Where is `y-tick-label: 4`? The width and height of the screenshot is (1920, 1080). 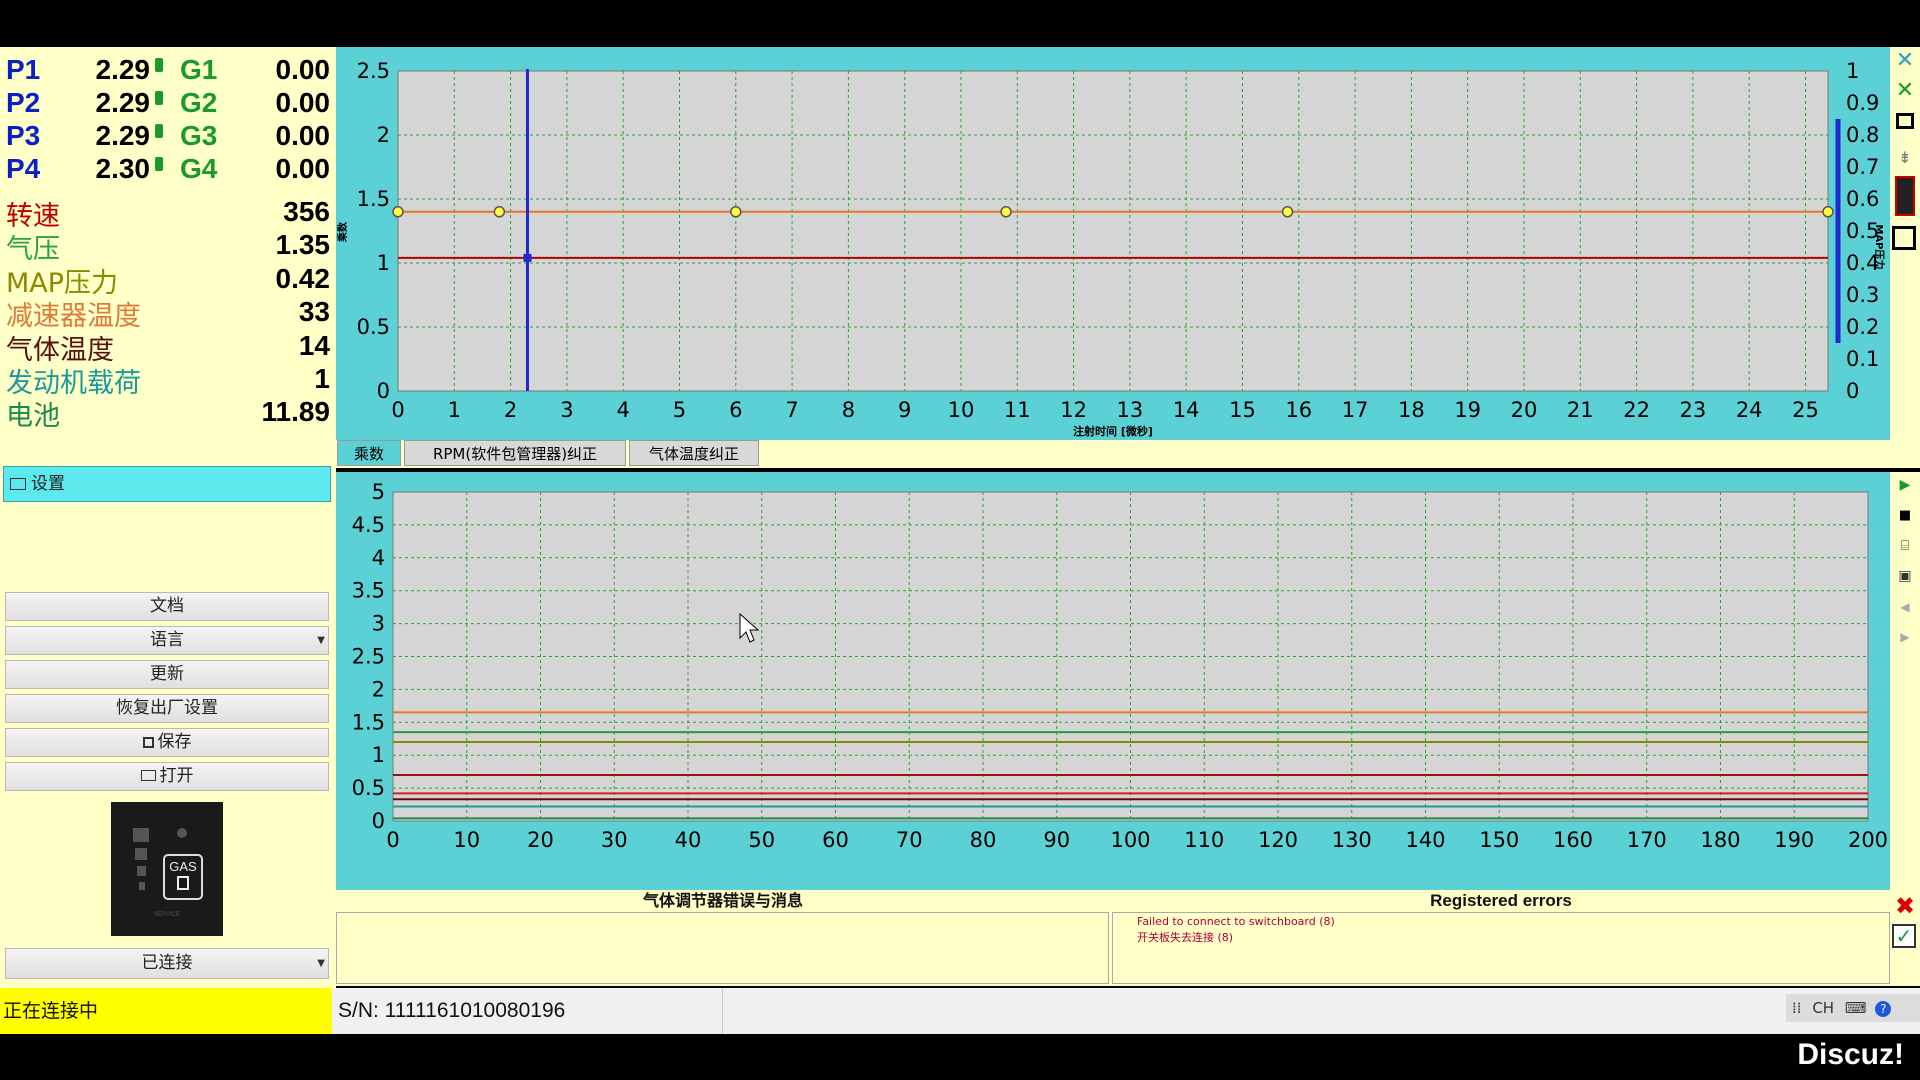 y-tick-label: 4 is located at coordinates (378, 558).